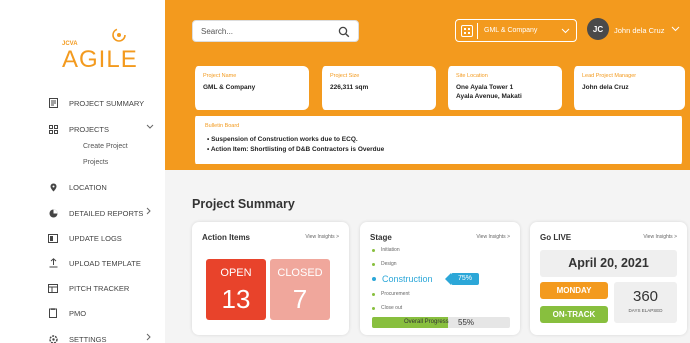 The height and width of the screenshot is (343, 690). I want to click on stage-item: Design, so click(384, 264).